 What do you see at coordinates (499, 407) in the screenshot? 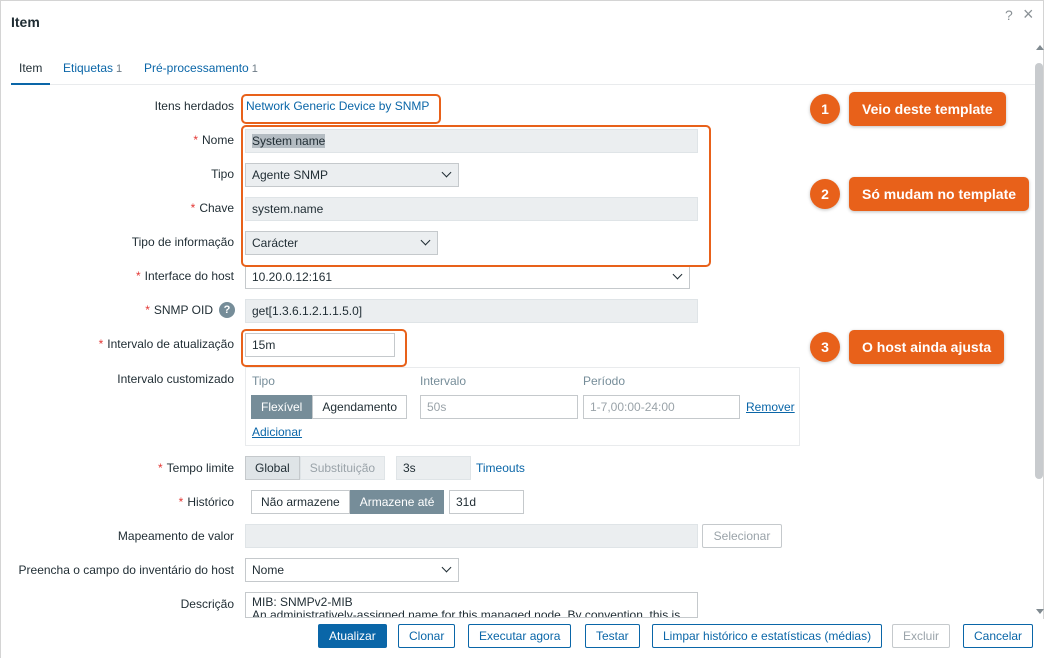
I see `custom-interval-input: 50s` at bounding box center [499, 407].